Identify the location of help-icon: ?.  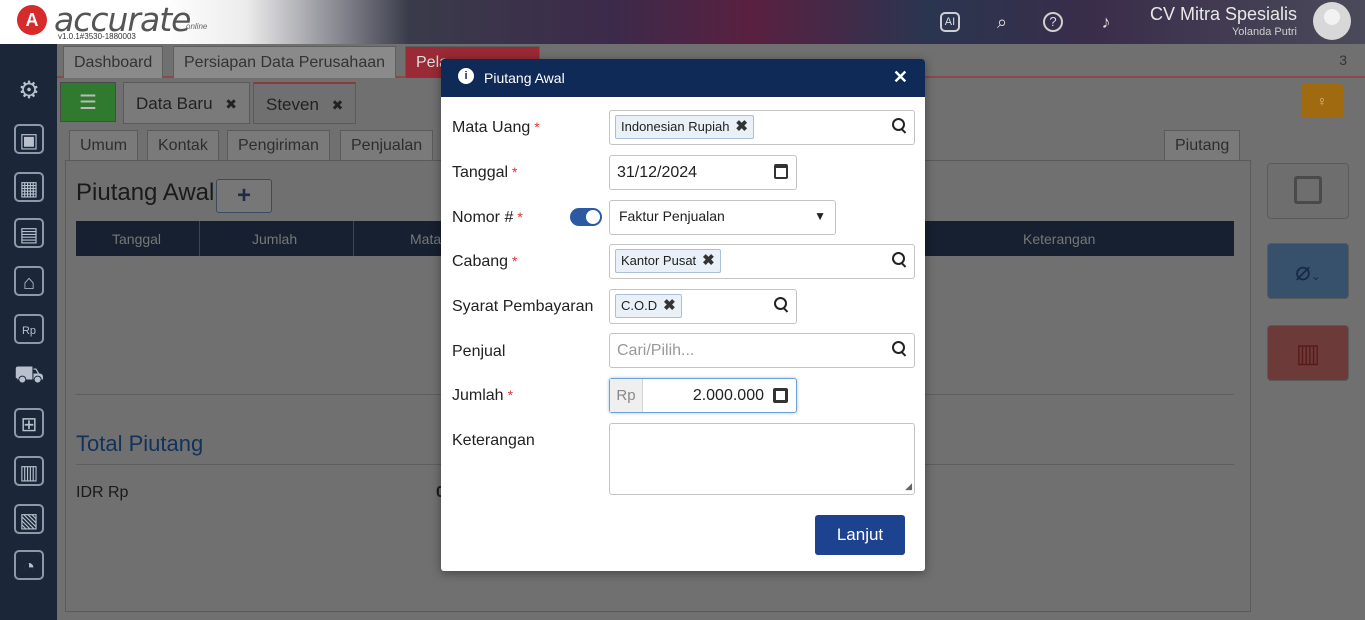
(1053, 22).